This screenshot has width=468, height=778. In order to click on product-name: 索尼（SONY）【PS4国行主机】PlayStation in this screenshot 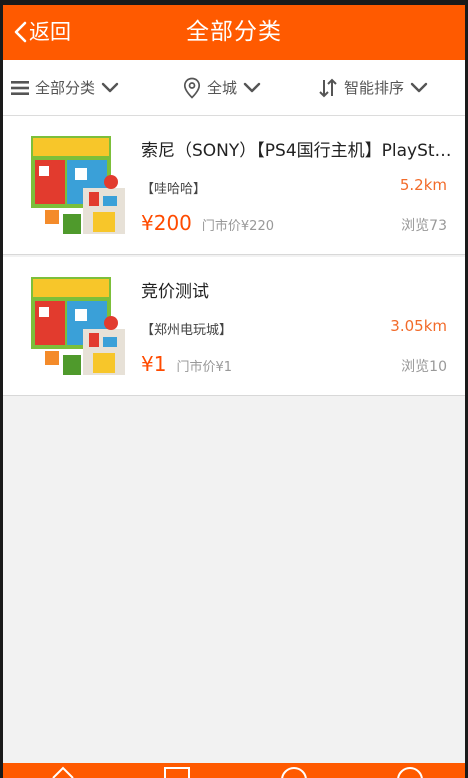, I will do `click(299, 151)`.